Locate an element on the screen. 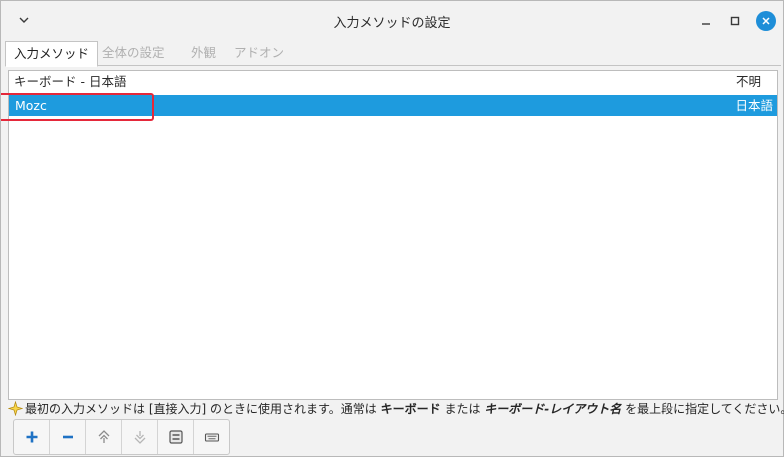 The width and height of the screenshot is (784, 457). list-item-name: Mozc is located at coordinates (31, 105).